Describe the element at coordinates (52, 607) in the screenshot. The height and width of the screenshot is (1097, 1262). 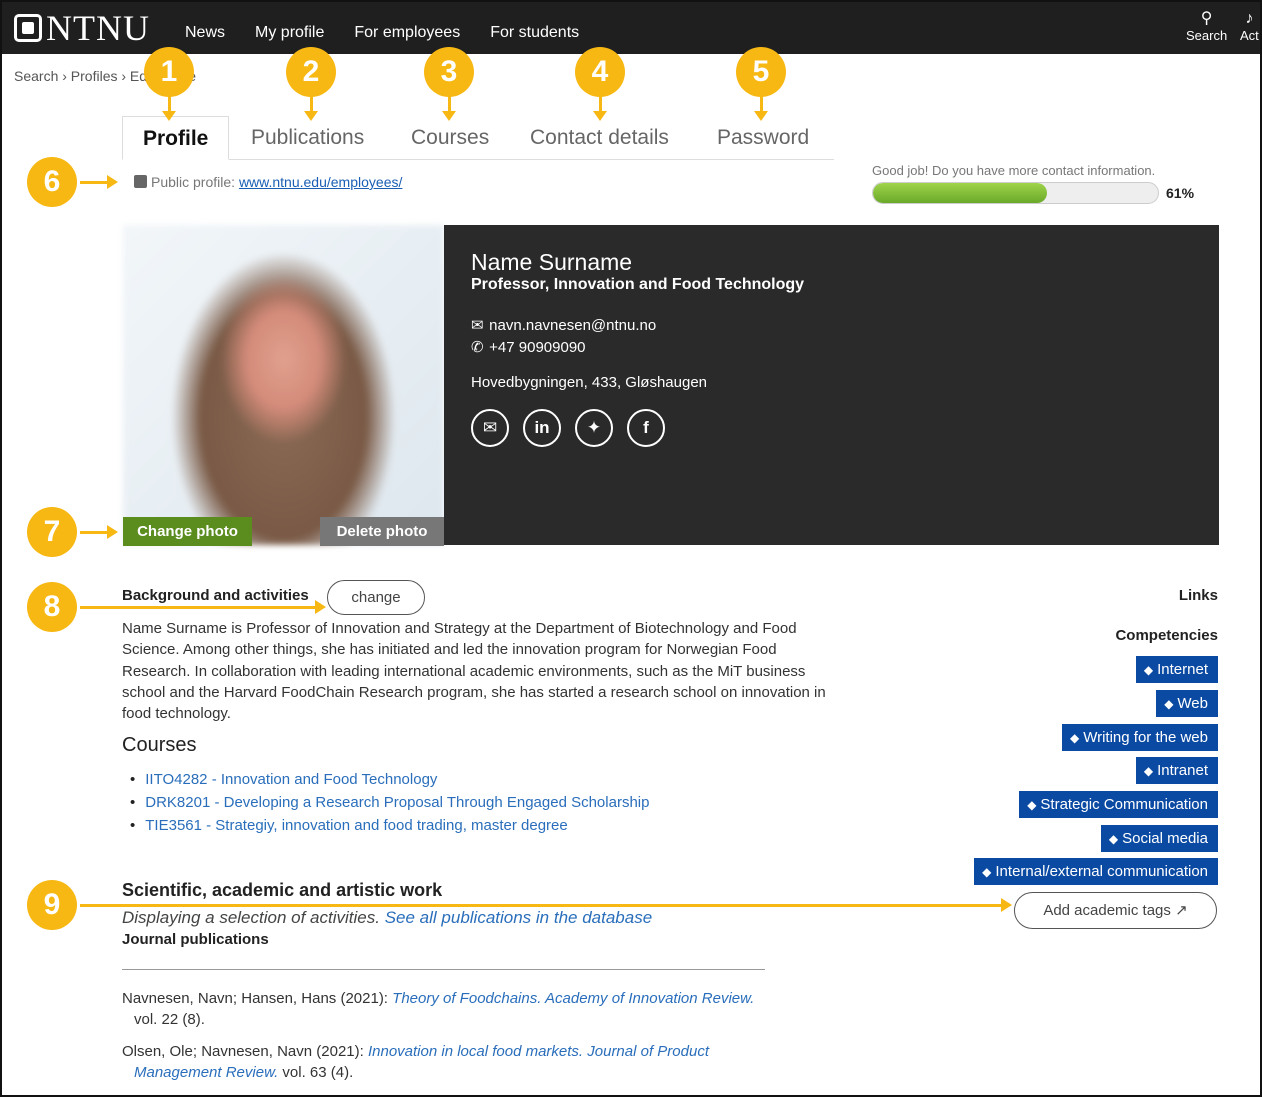
I see `callout-8: 8` at that location.